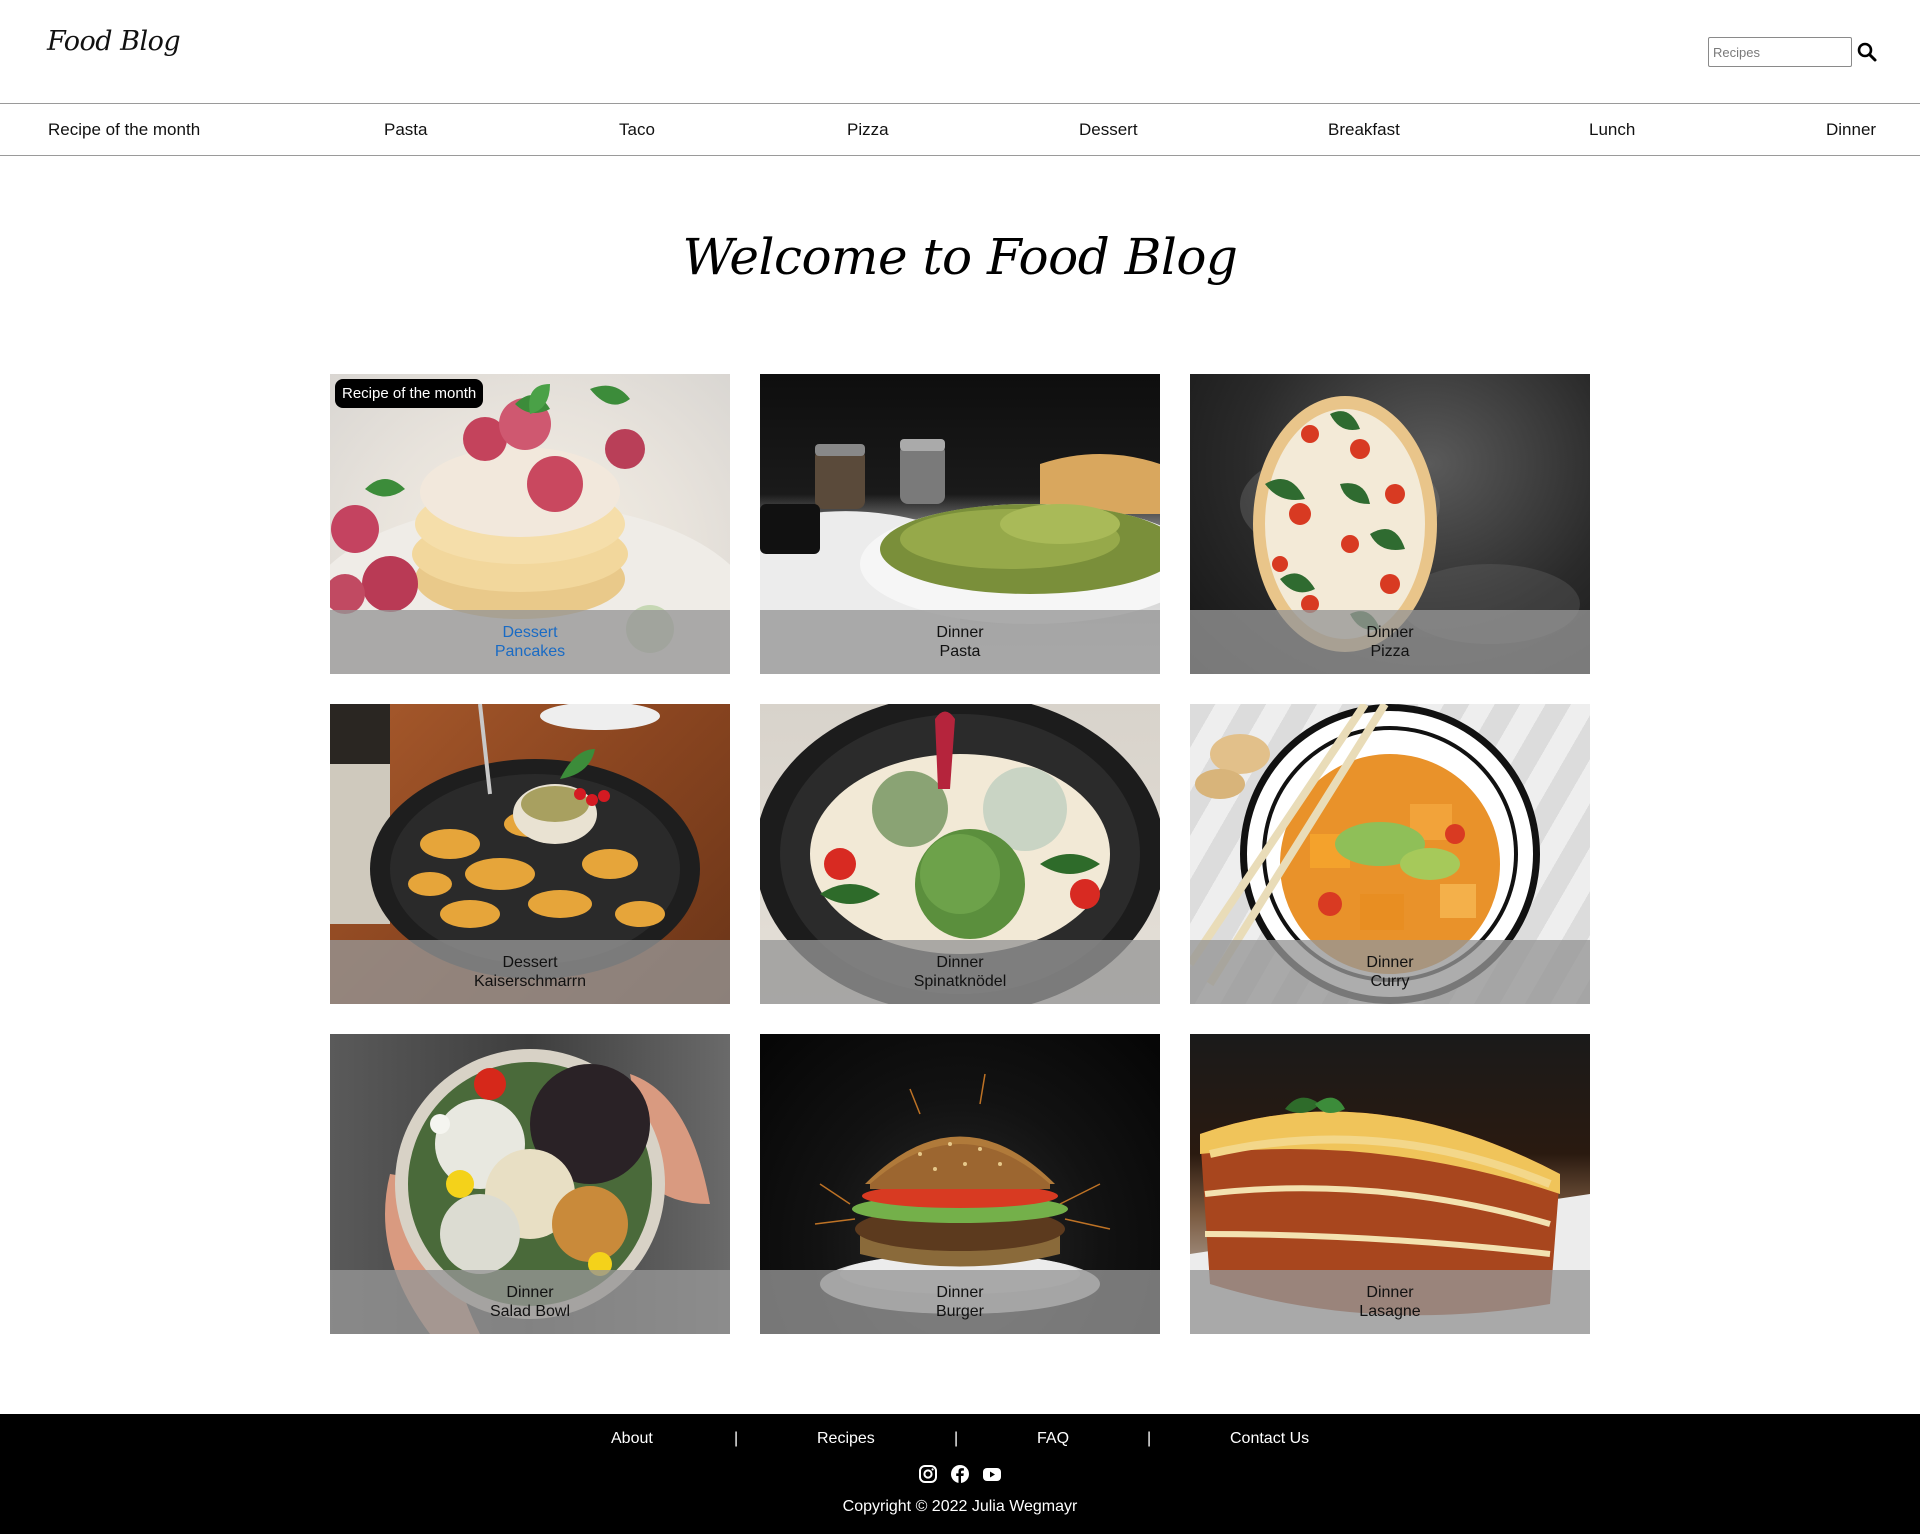 The width and height of the screenshot is (1920, 1534). I want to click on youtube-icon, so click(992, 1474).